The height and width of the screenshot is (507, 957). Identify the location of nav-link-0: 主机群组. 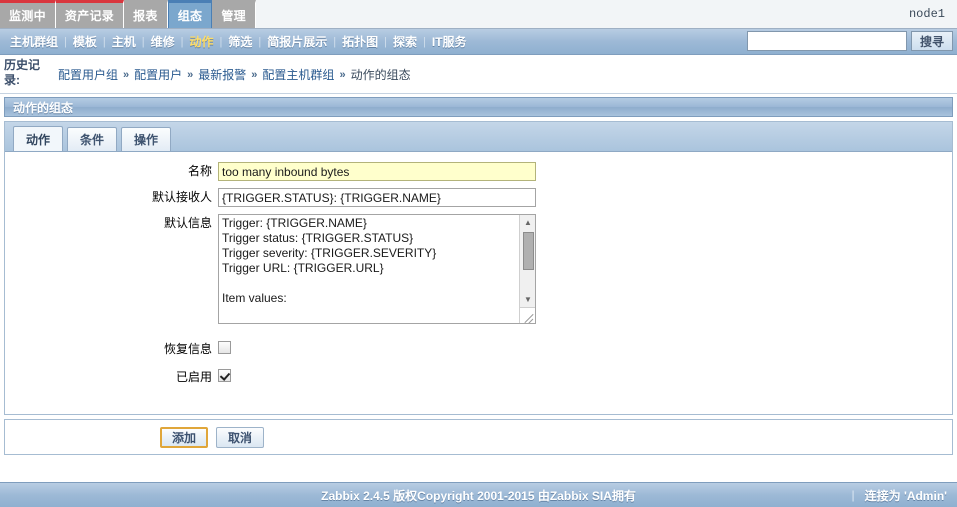
(34, 41).